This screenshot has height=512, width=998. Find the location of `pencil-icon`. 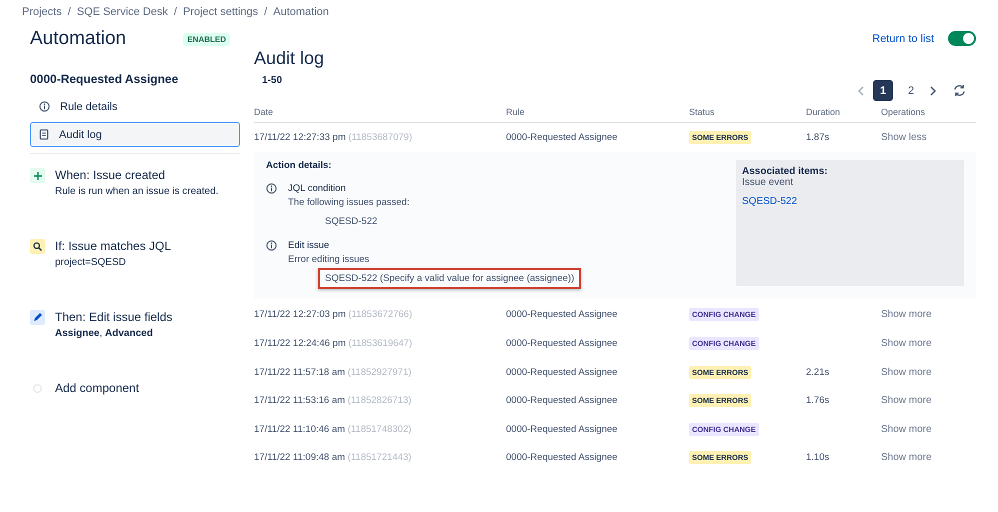

pencil-icon is located at coordinates (37, 317).